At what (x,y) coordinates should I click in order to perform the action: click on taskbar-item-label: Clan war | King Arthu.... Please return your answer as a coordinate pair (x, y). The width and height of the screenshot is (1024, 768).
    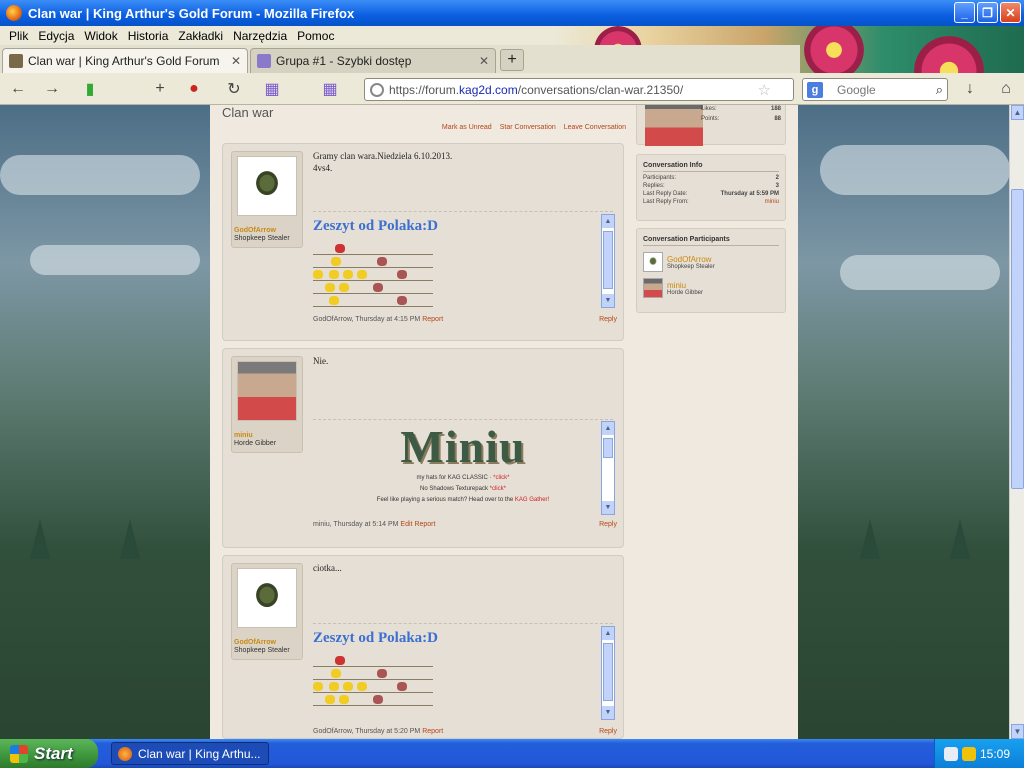
    Looking at the image, I should click on (199, 753).